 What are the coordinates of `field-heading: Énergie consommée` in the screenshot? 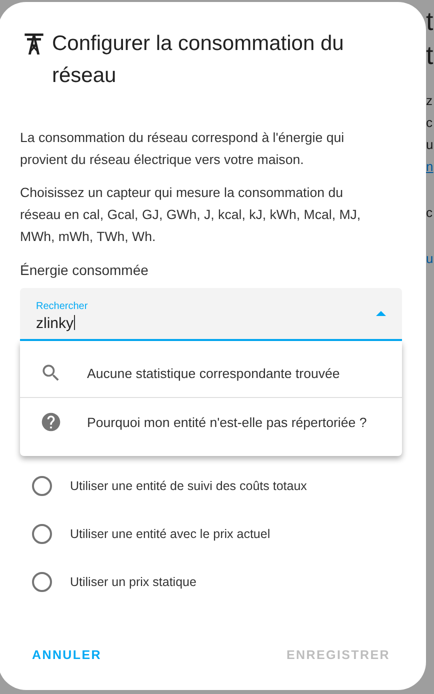 It's located at (84, 270).